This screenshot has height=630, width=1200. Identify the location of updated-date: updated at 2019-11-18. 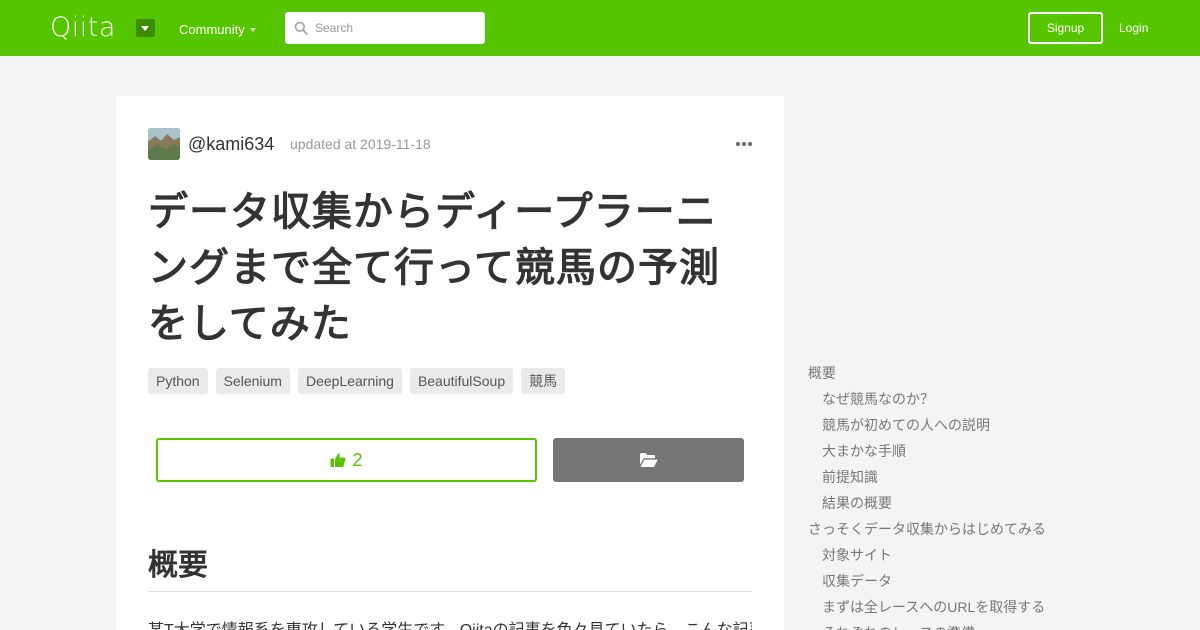
(360, 144).